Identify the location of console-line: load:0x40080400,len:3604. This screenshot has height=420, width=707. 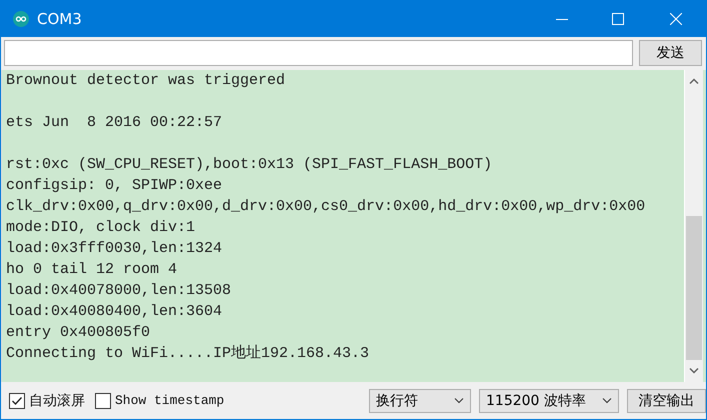
(115, 312).